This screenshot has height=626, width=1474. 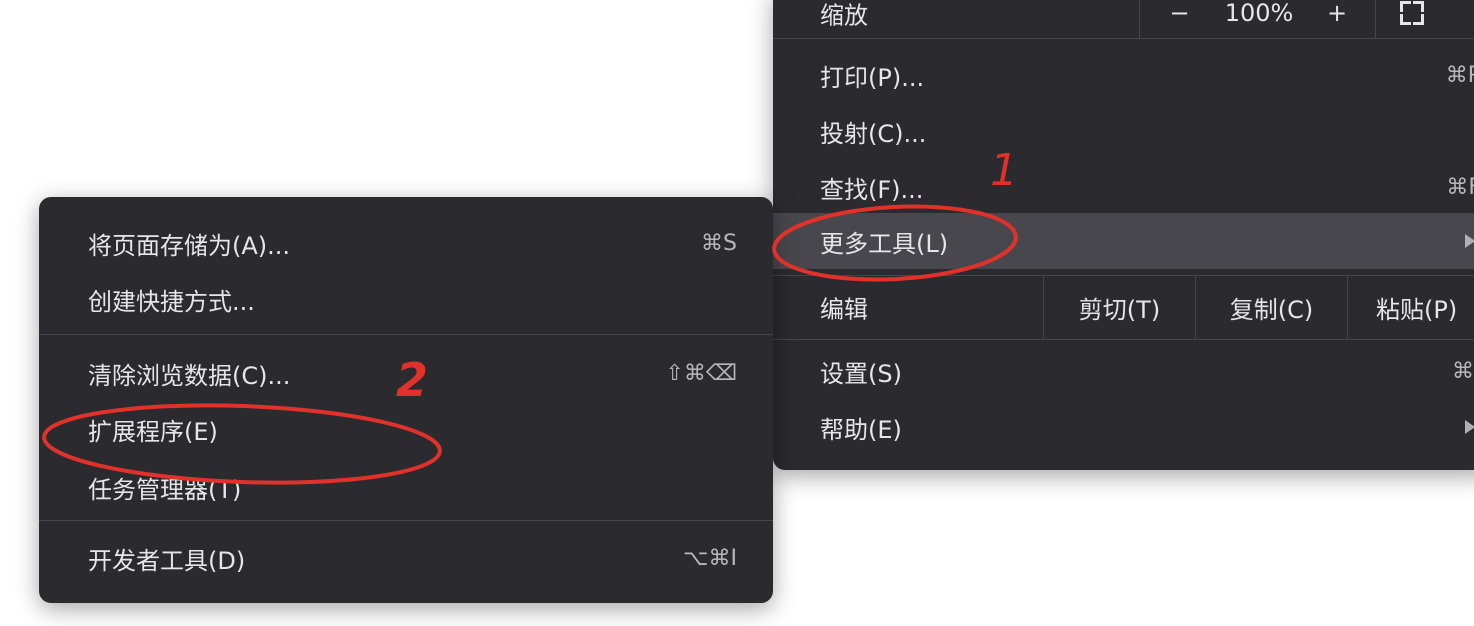 What do you see at coordinates (1123, 241) in the screenshot?
I see `menu-item-more-tools: 更多工具(L)` at bounding box center [1123, 241].